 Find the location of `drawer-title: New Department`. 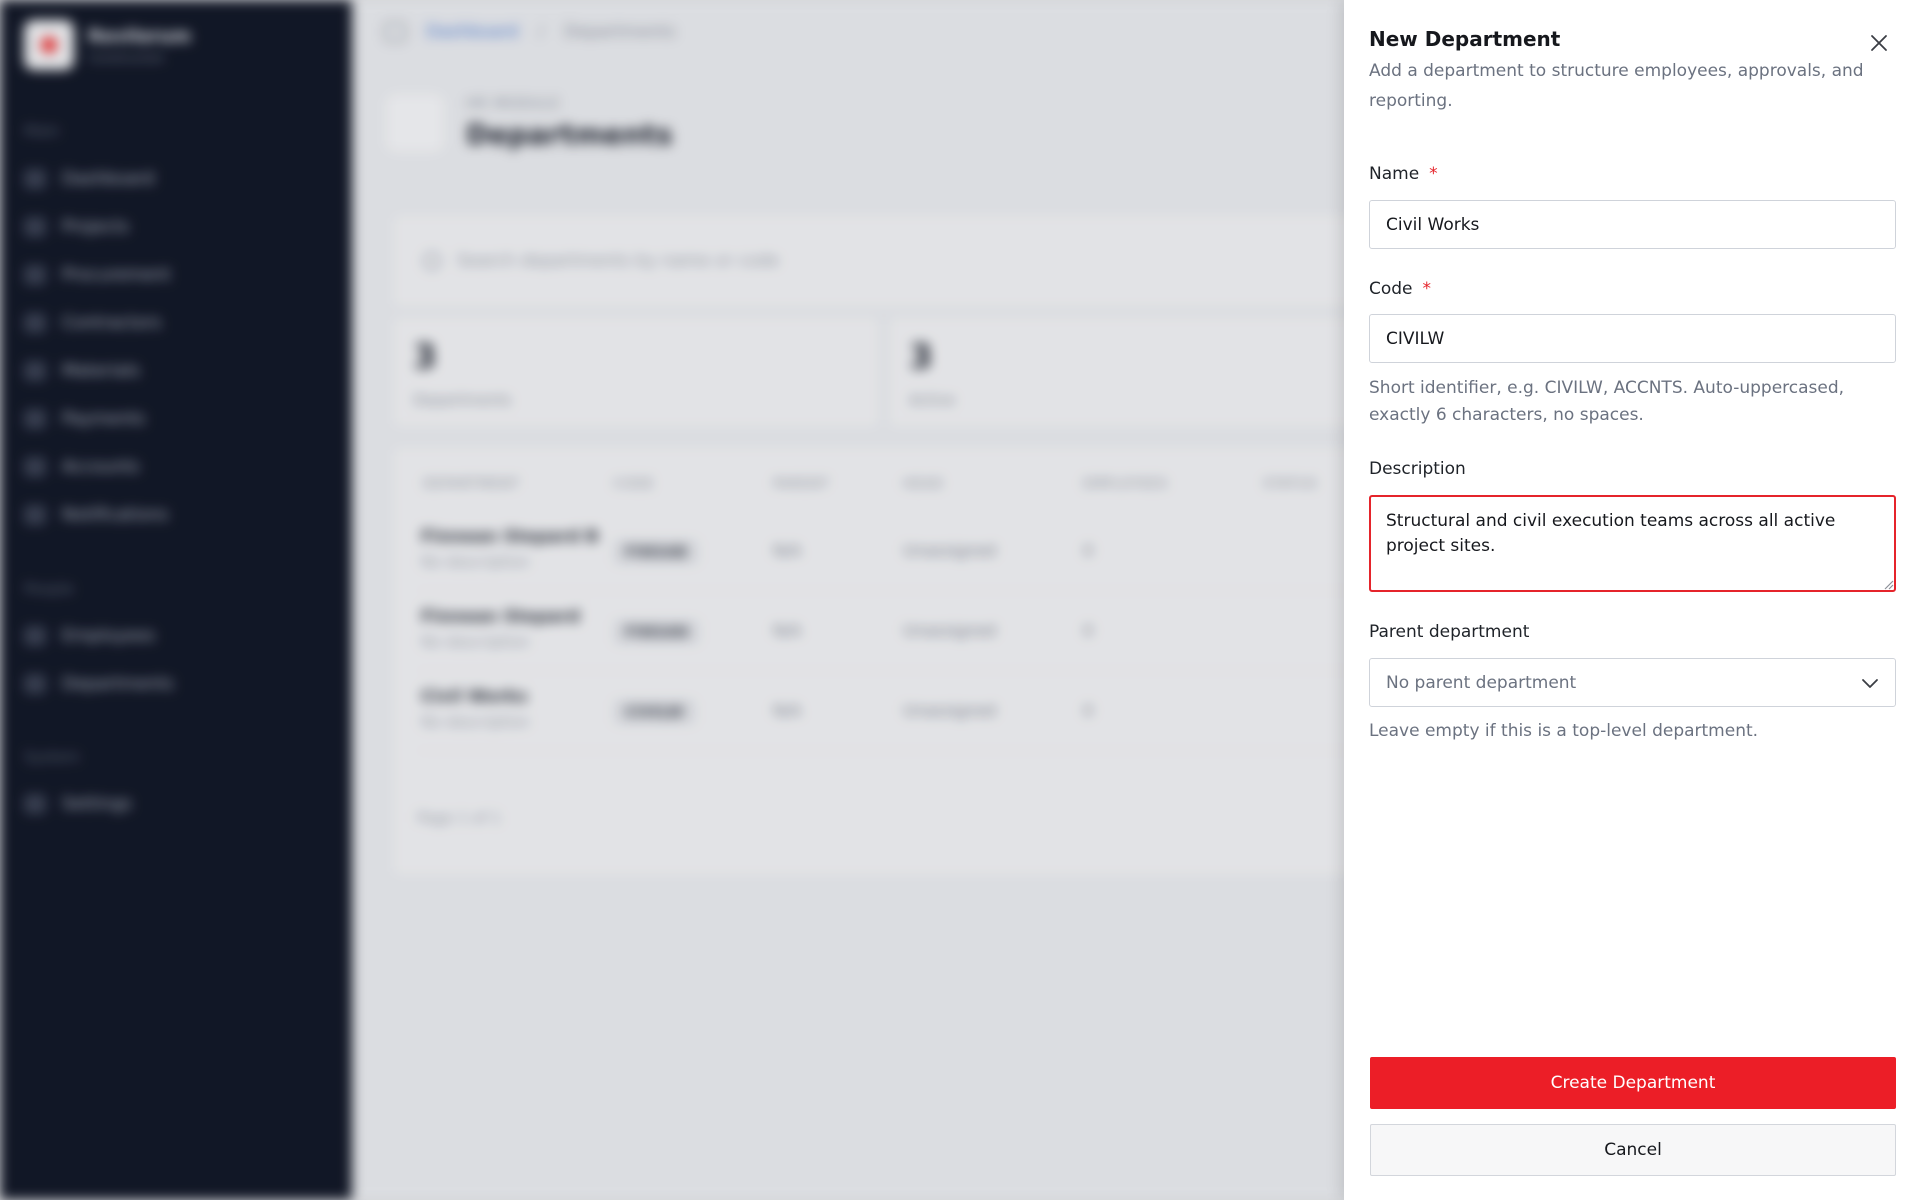

drawer-title: New Department is located at coordinates (1465, 39).